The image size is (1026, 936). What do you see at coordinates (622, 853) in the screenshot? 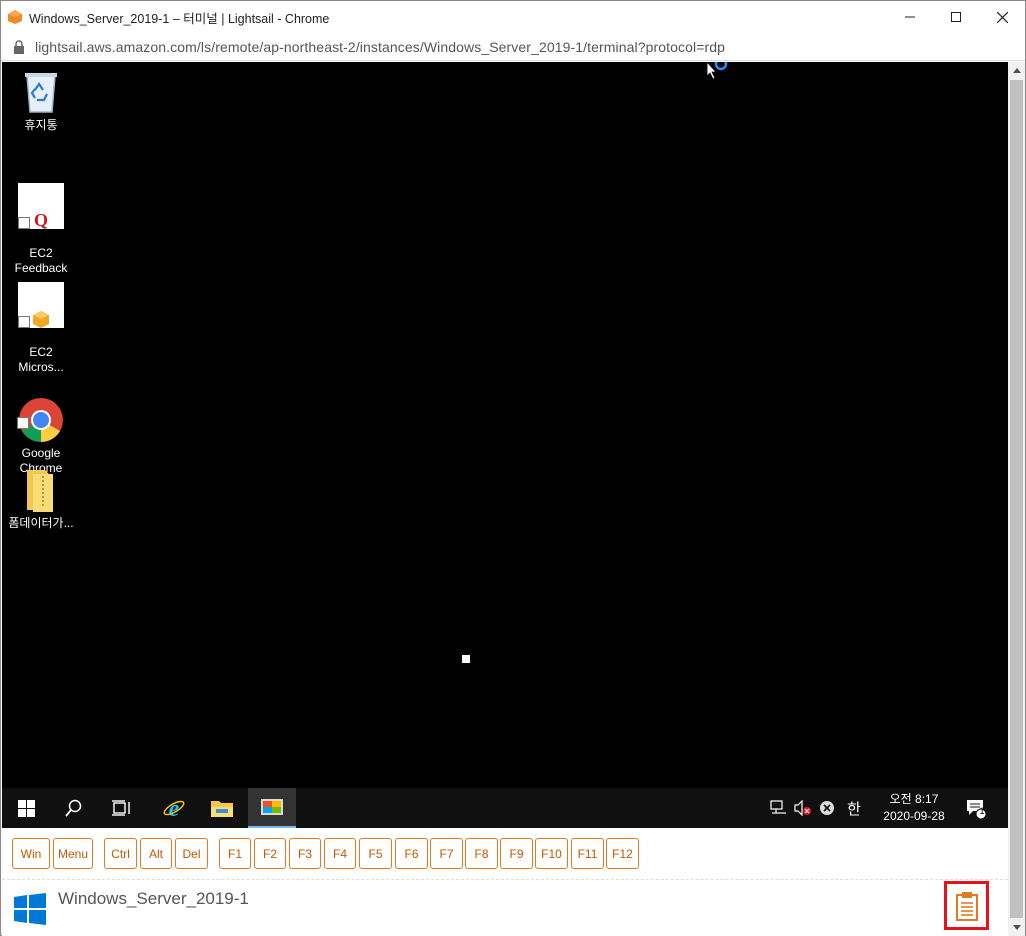
I see `key-f12-button: F12` at bounding box center [622, 853].